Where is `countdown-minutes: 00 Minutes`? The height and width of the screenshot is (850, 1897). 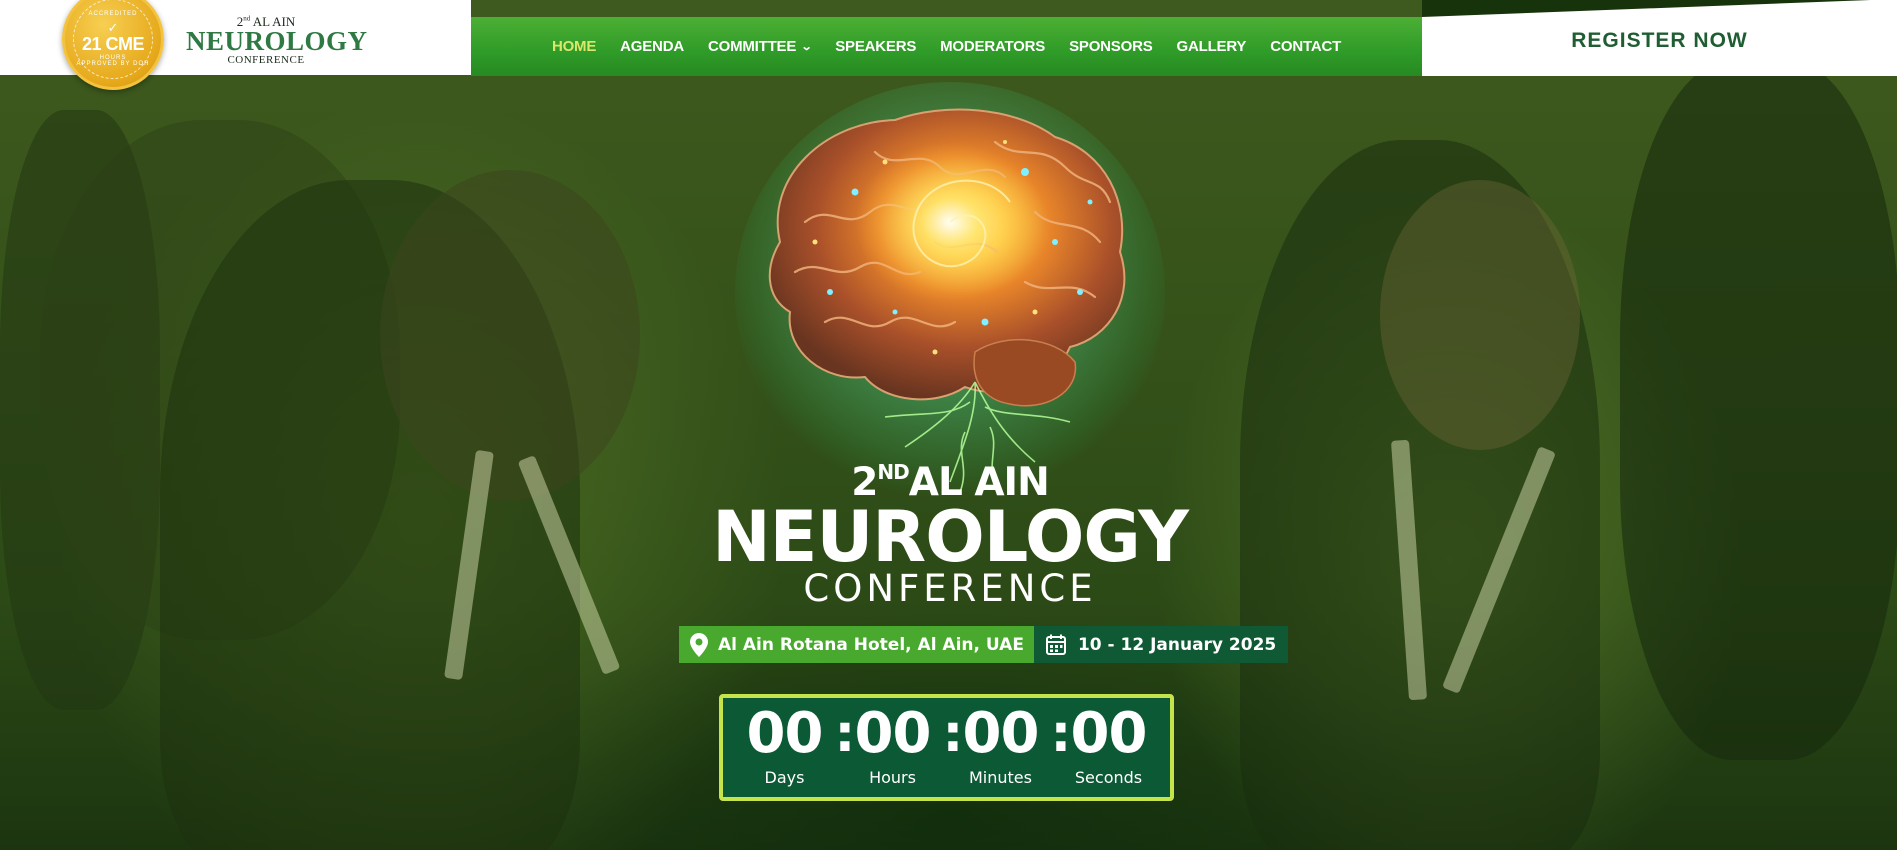
countdown-minutes: 00 Minutes is located at coordinates (1001, 744).